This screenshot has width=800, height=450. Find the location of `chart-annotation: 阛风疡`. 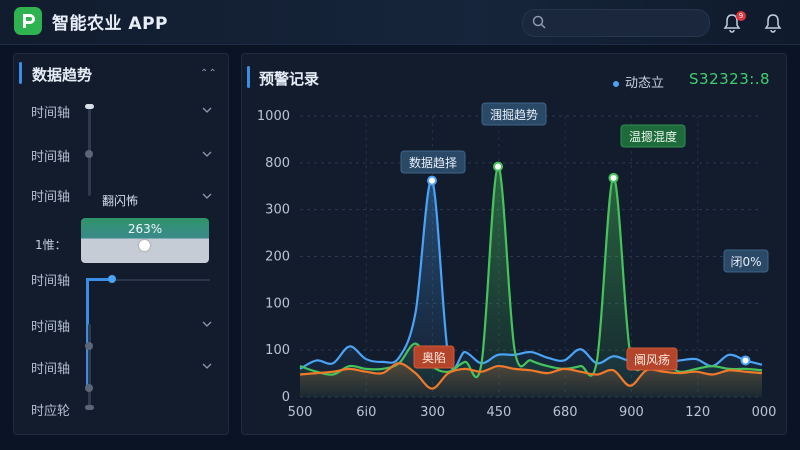

chart-annotation: 阛风疡 is located at coordinates (652, 359).